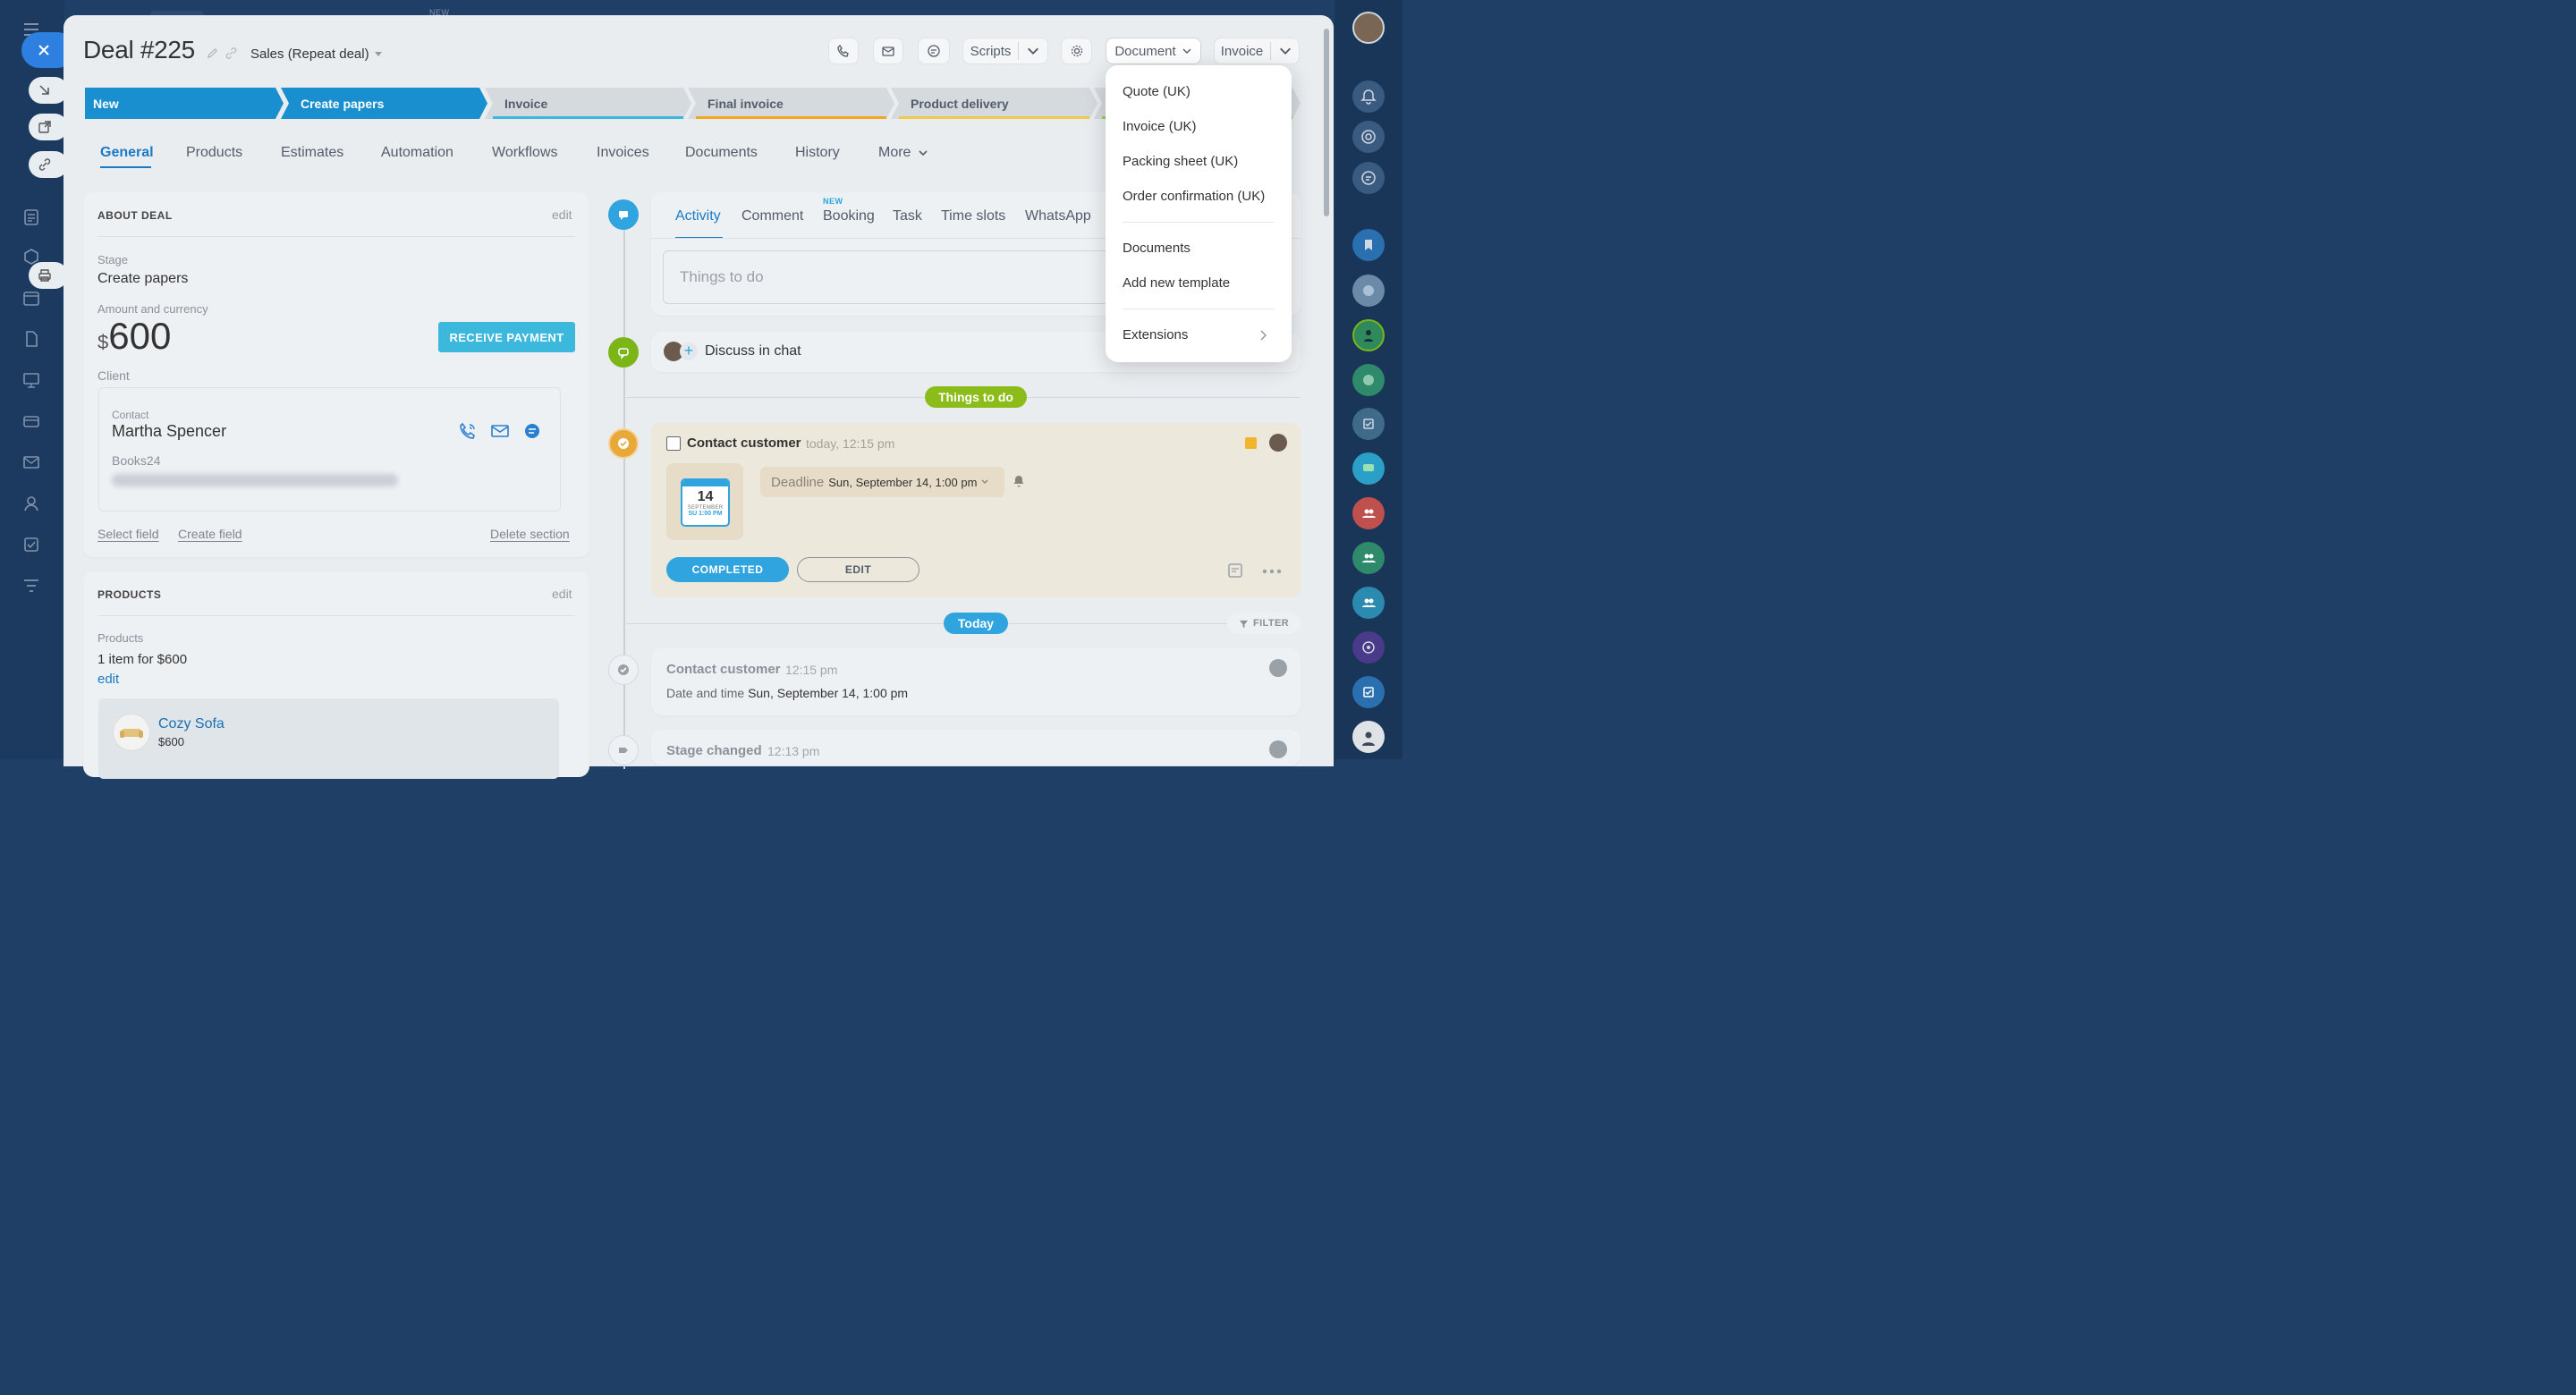 The image size is (2576, 1395). Describe the element at coordinates (1326, 122) in the screenshot. I see `scrollbar` at that location.